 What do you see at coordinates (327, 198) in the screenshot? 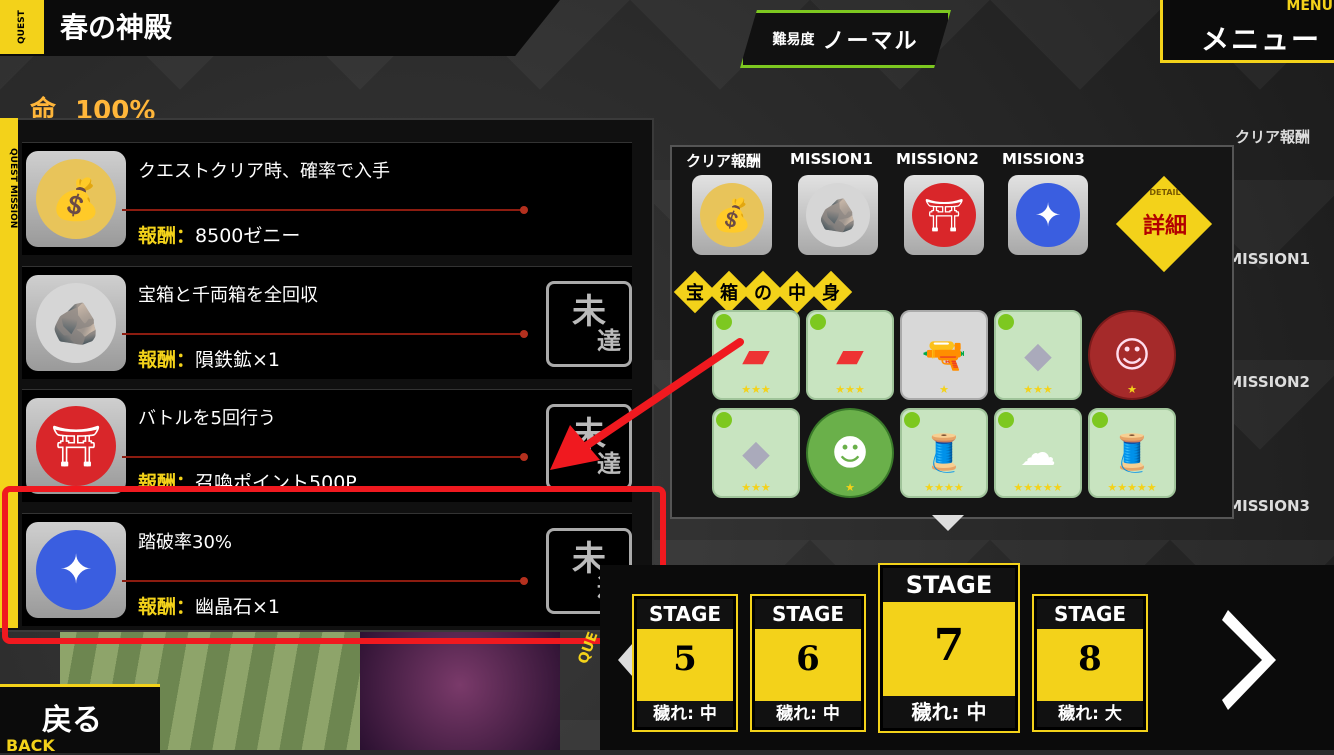
I see `mission-row-clear: 💰 クエストクリア時、確率で入手 報酬：8500ゼニー` at bounding box center [327, 198].